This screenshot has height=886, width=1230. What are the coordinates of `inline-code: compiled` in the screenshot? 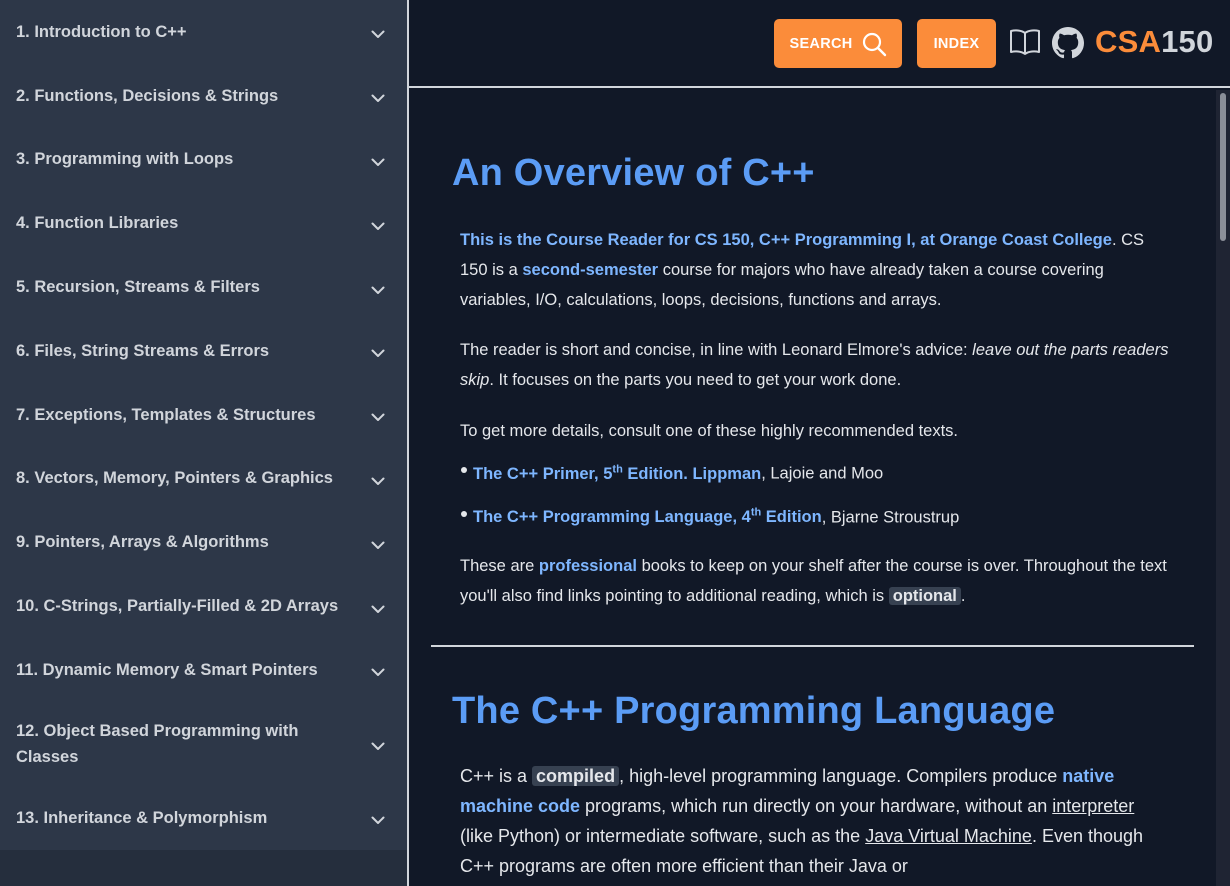 It's located at (576, 776).